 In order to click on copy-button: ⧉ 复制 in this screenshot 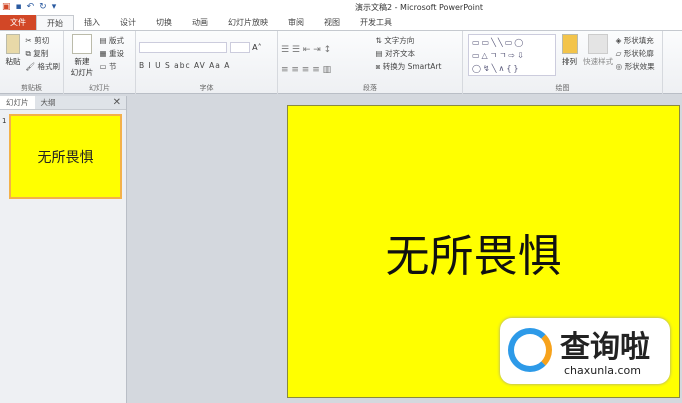, I will do `click(43, 53)`.